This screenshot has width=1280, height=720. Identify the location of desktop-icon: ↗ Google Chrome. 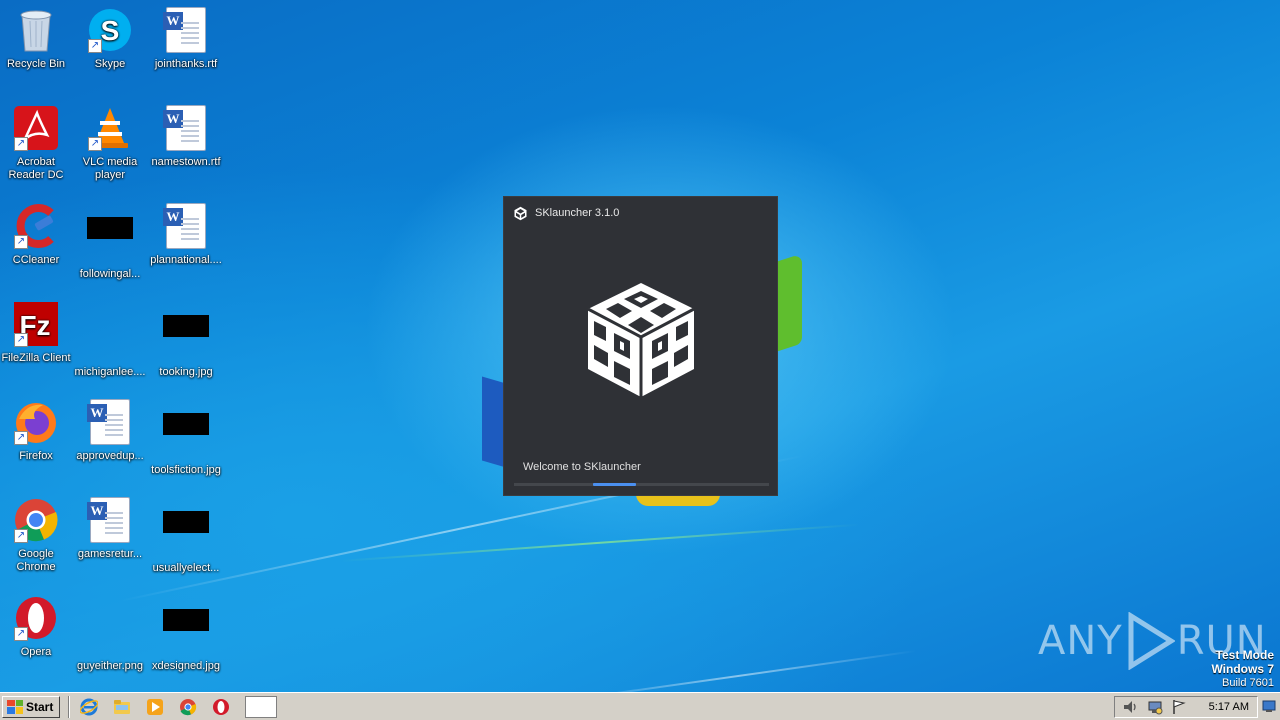
(37, 535).